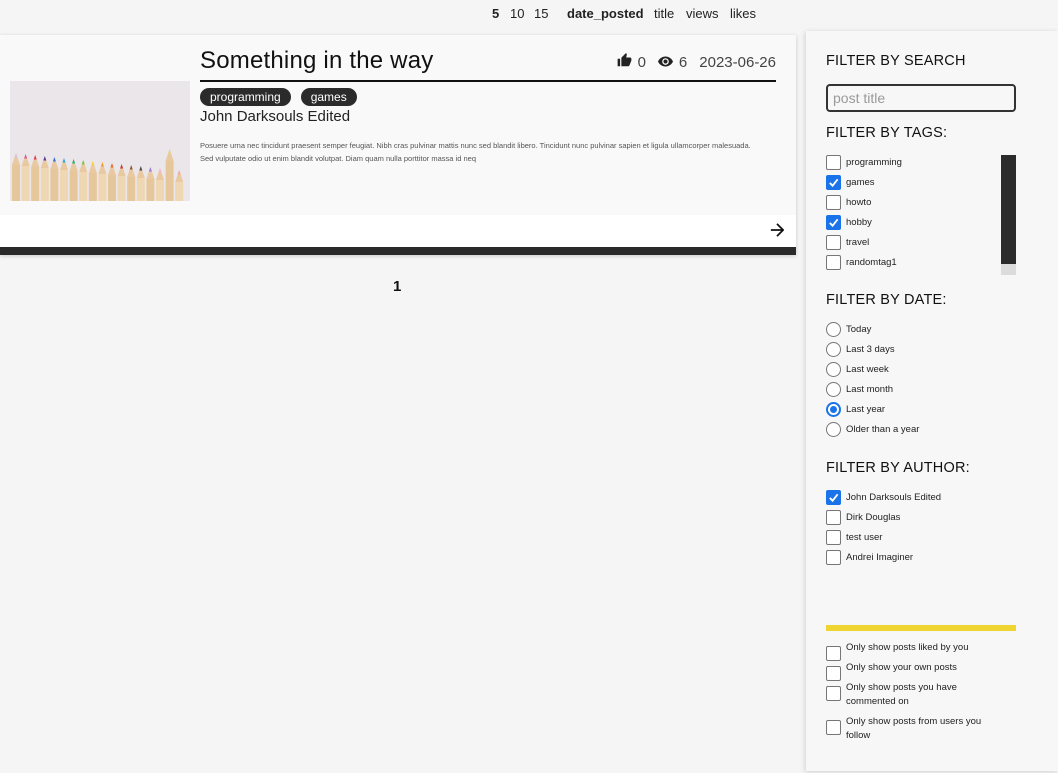  Describe the element at coordinates (275, 116) in the screenshot. I see `post-author: John Darksouls Edited` at that location.